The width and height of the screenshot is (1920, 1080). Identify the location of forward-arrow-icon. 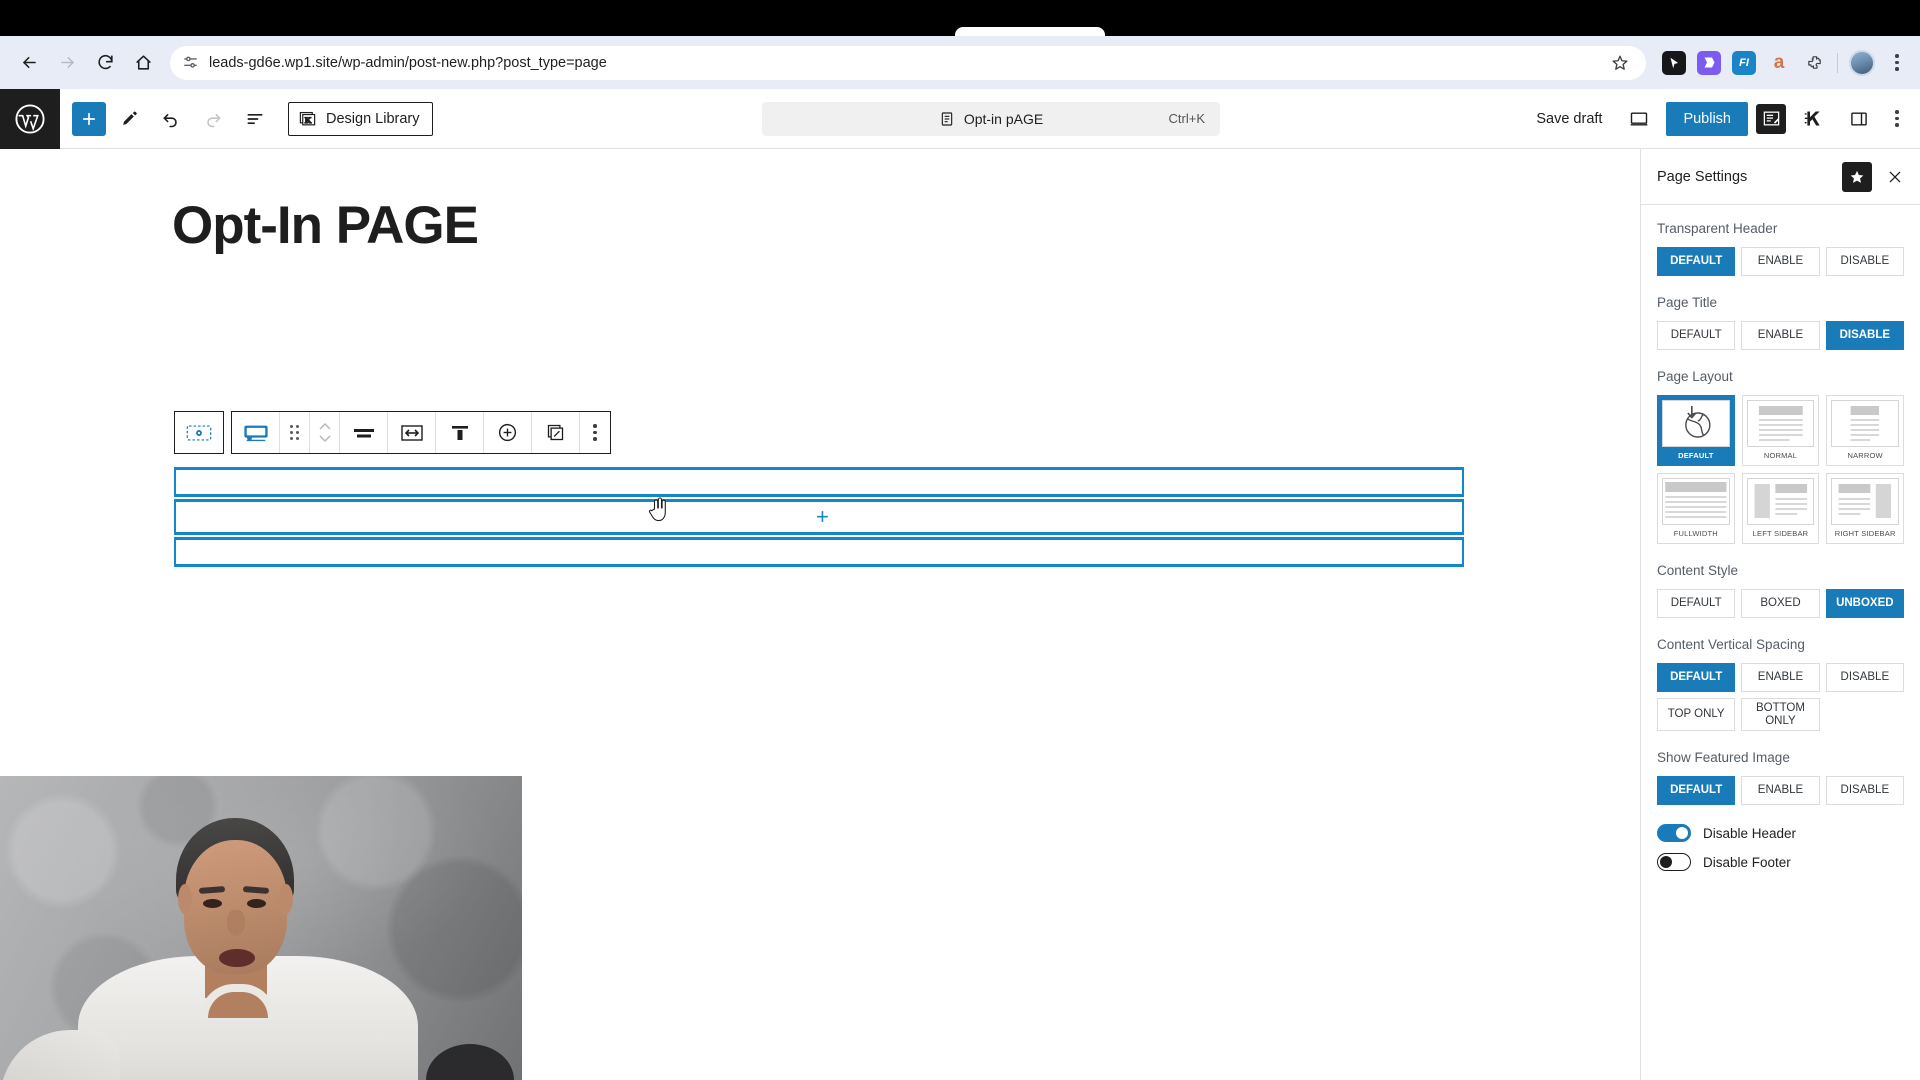
(67, 63).